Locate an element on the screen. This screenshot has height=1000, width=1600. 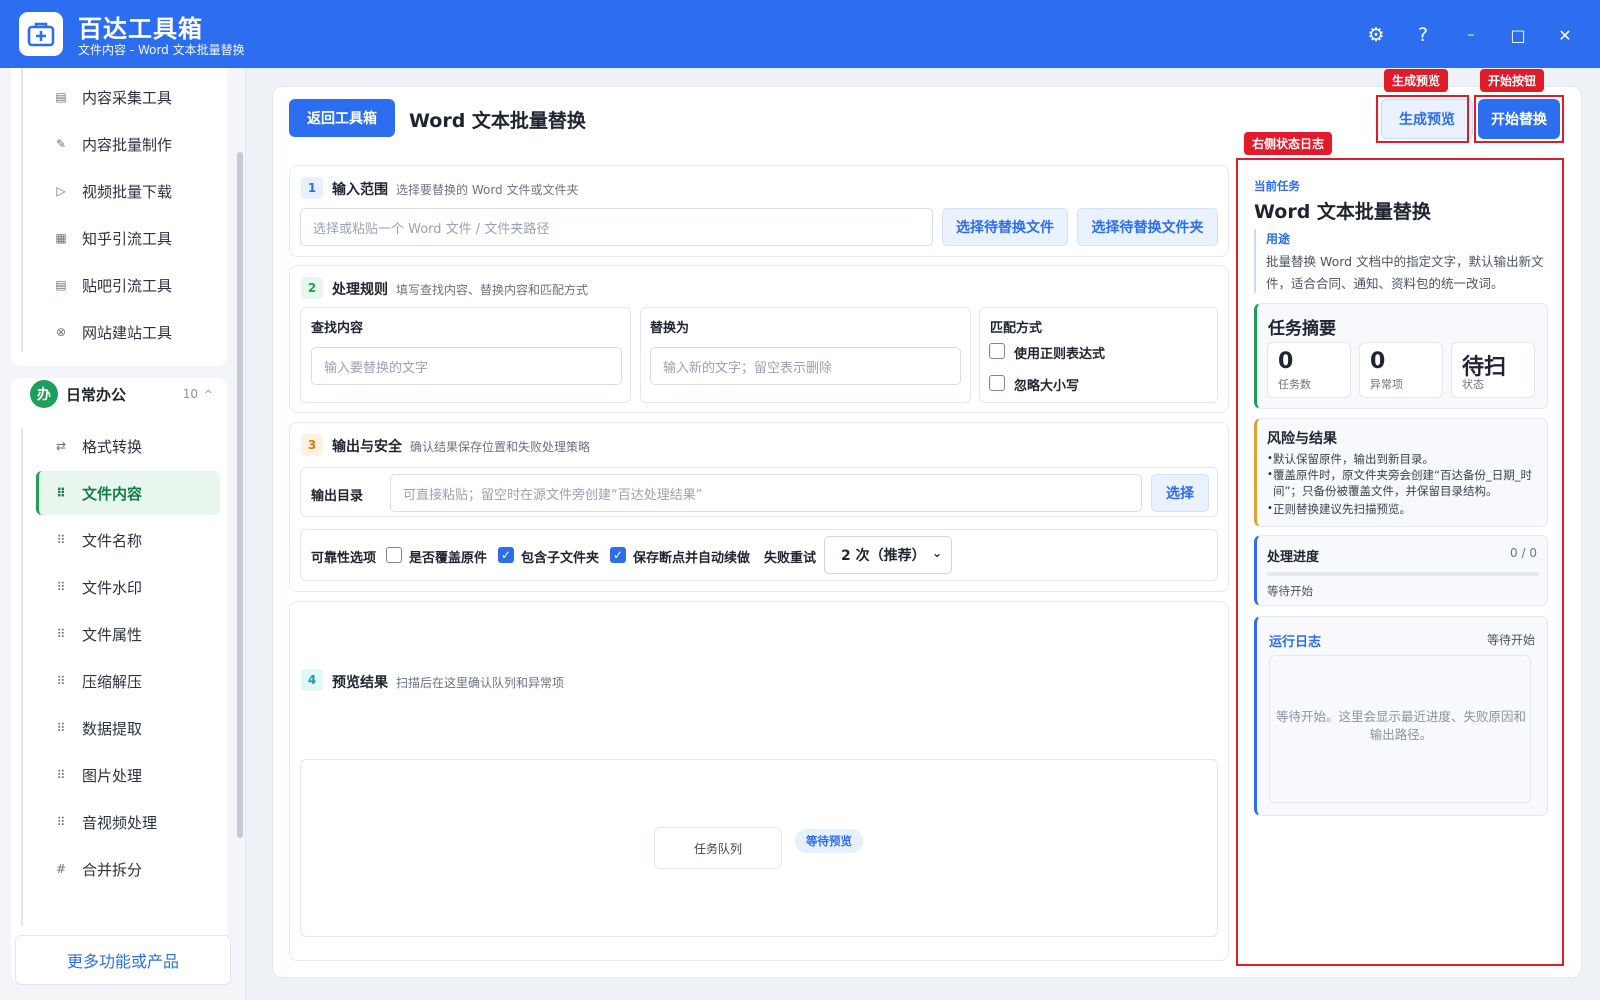
close-icon: ✕ is located at coordinates (1565, 35).